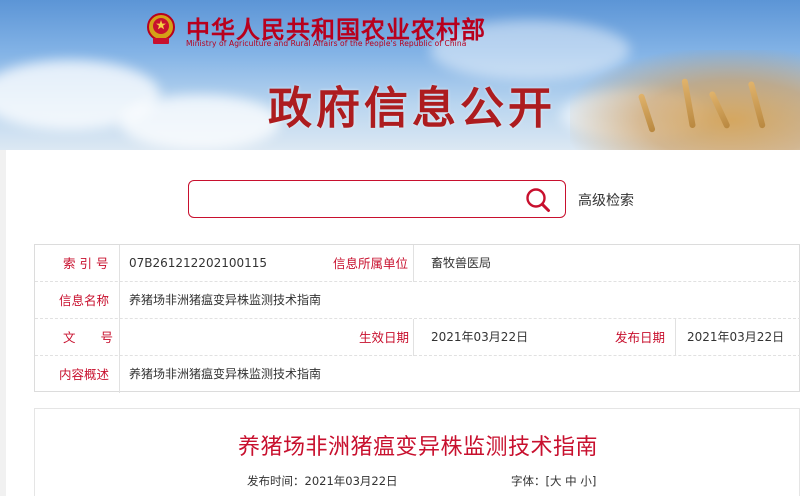 Image resolution: width=800 pixels, height=496 pixels. Describe the element at coordinates (276, 481) in the screenshot. I see `publish-time-label: 发布时间：` at that location.